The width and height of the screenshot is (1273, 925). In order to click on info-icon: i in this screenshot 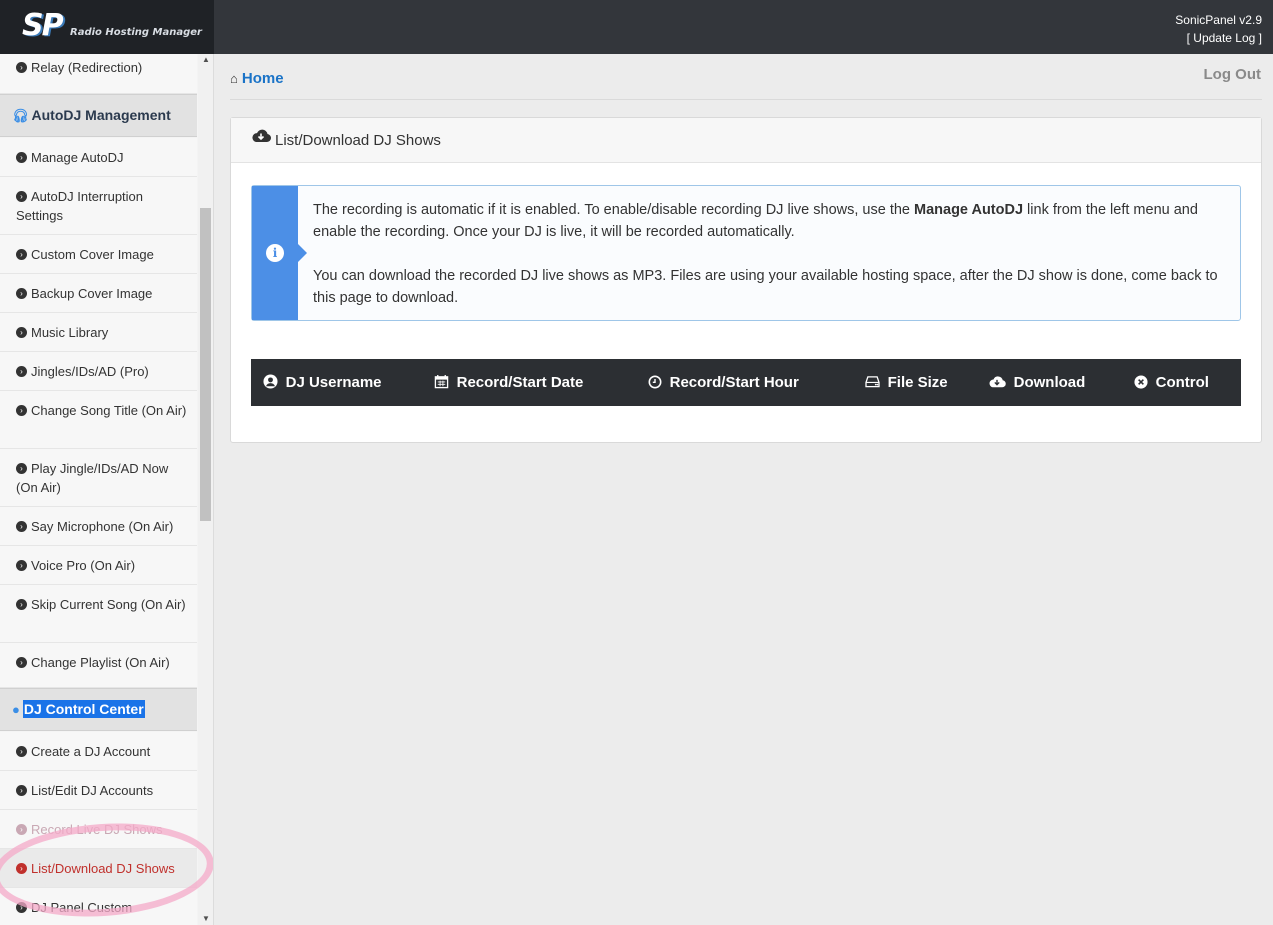, I will do `click(275, 253)`.